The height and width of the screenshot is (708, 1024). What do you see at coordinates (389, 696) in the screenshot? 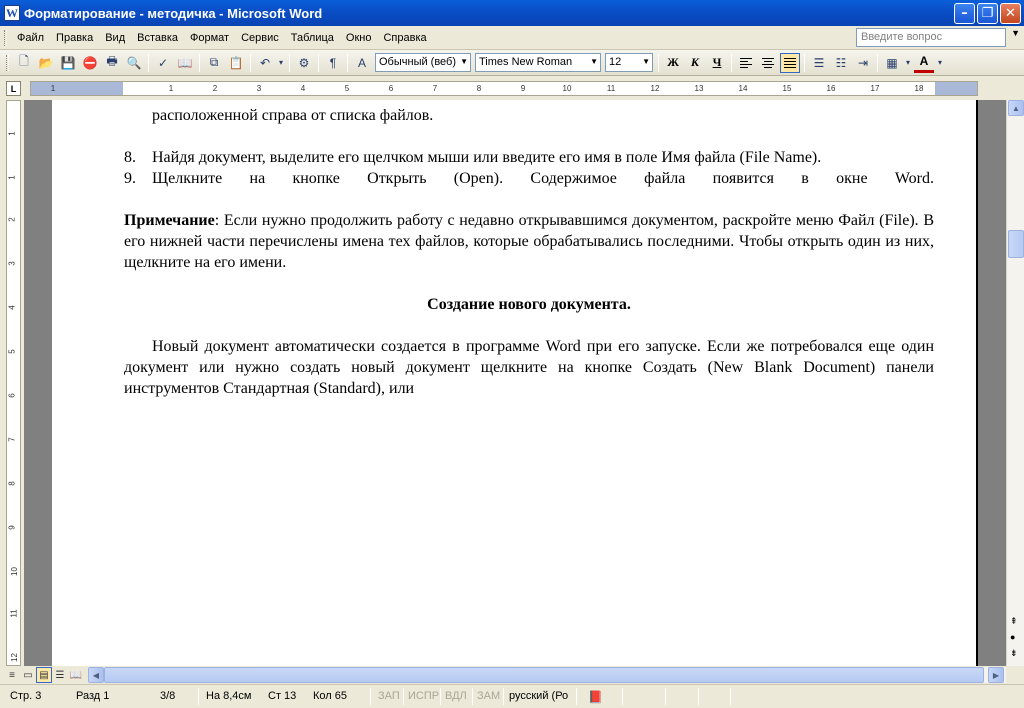
I see `status-record: ЗАП` at bounding box center [389, 696].